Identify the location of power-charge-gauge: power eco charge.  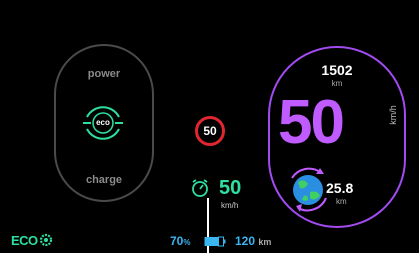
(104, 123).